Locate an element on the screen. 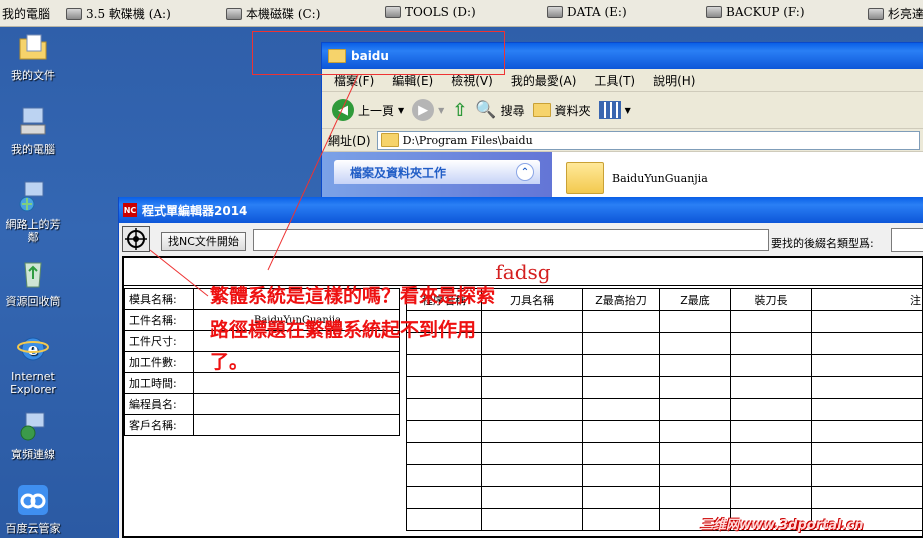 The height and width of the screenshot is (538, 923). watermark: 三维网www.3dportal.cn is located at coordinates (782, 525).